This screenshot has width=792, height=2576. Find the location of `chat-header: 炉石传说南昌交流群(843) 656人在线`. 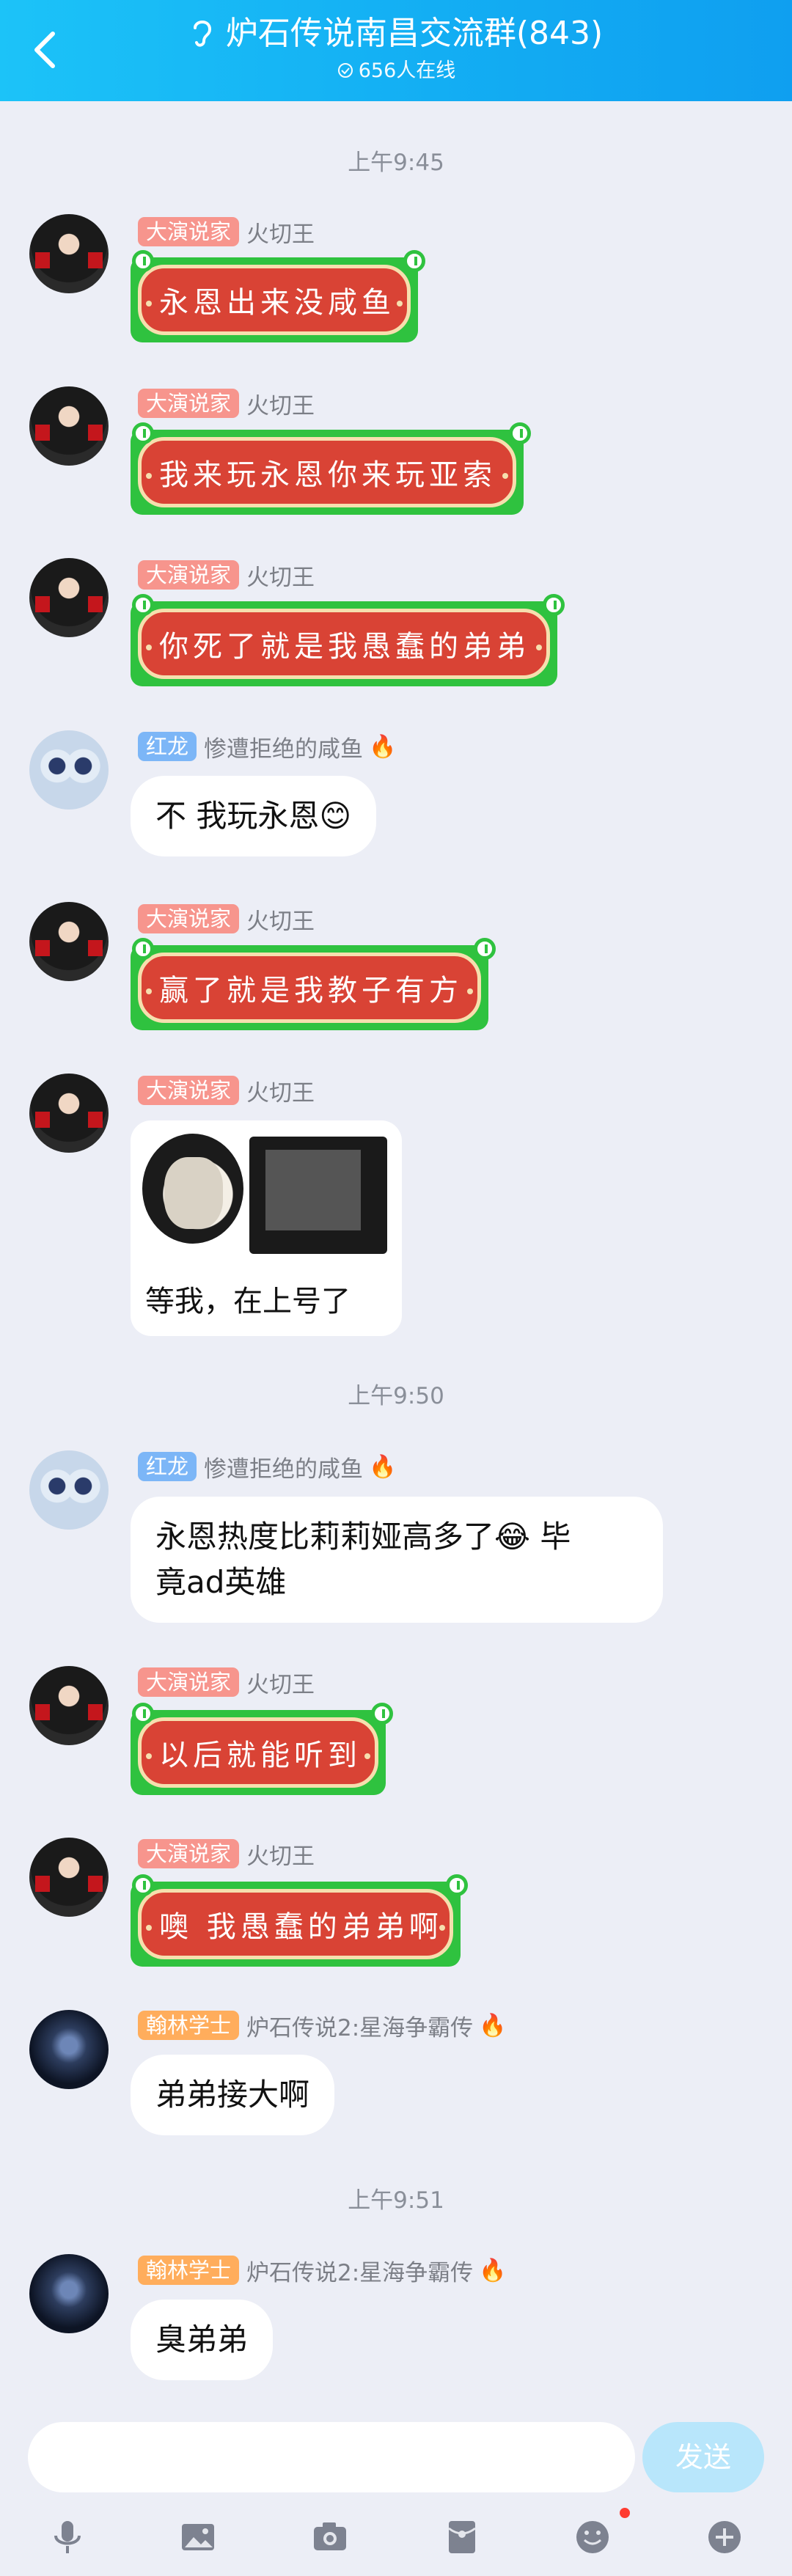

chat-header: 炉石传说南昌交流群(843) 656人在线 is located at coordinates (396, 51).